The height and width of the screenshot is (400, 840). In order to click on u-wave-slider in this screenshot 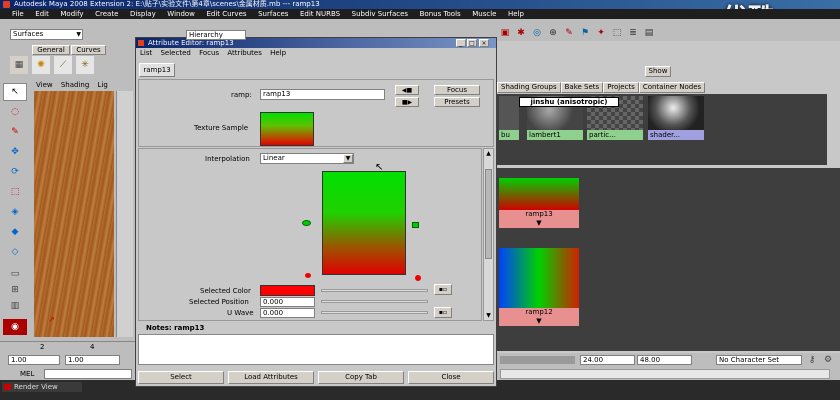, I will do `click(374, 312)`.